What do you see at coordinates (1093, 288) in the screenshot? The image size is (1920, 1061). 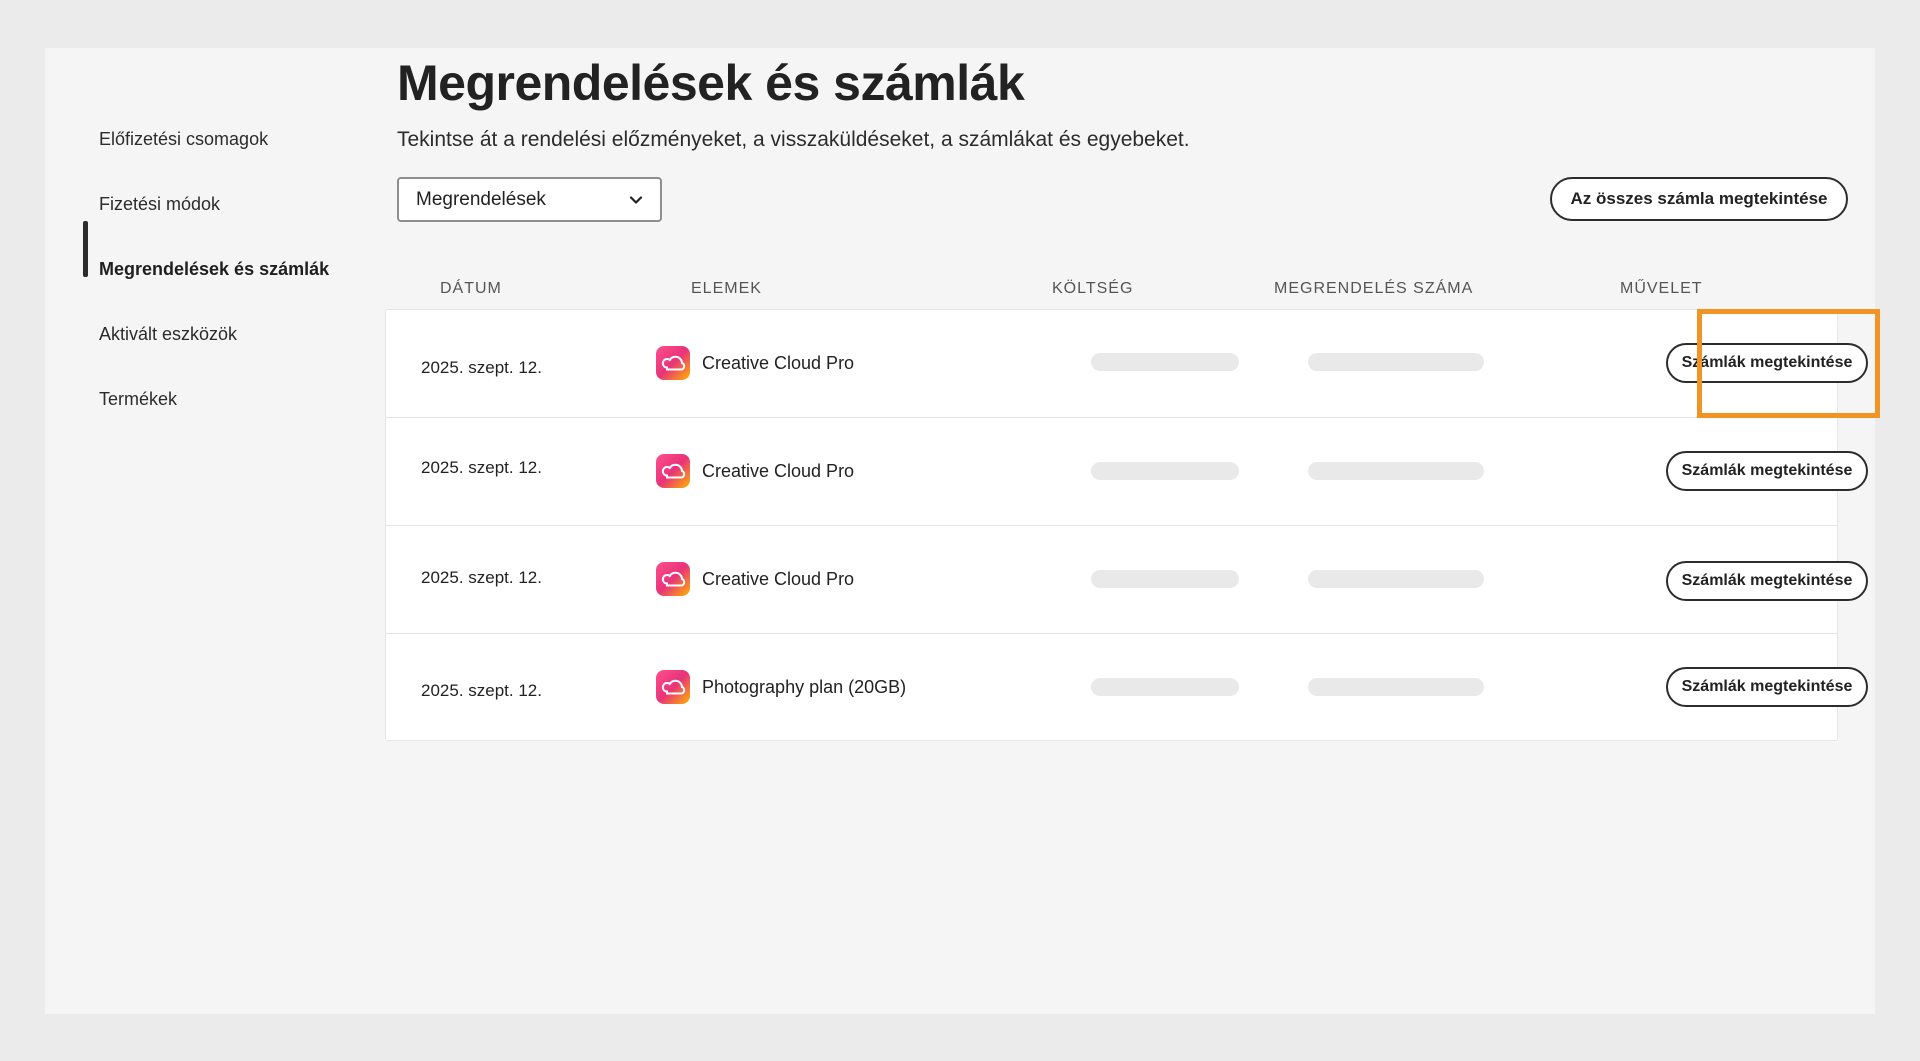 I see `column-header-cost: KÖLTSÉG` at bounding box center [1093, 288].